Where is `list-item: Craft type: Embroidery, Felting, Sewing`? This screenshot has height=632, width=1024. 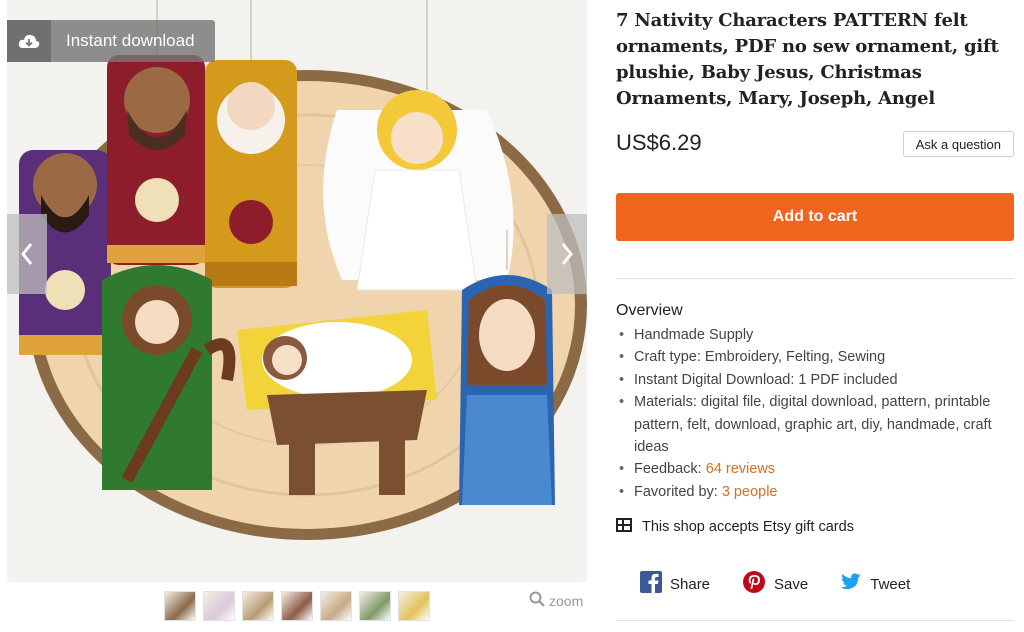
list-item: Craft type: Embroidery, Felting, Sewing is located at coordinates (816, 357).